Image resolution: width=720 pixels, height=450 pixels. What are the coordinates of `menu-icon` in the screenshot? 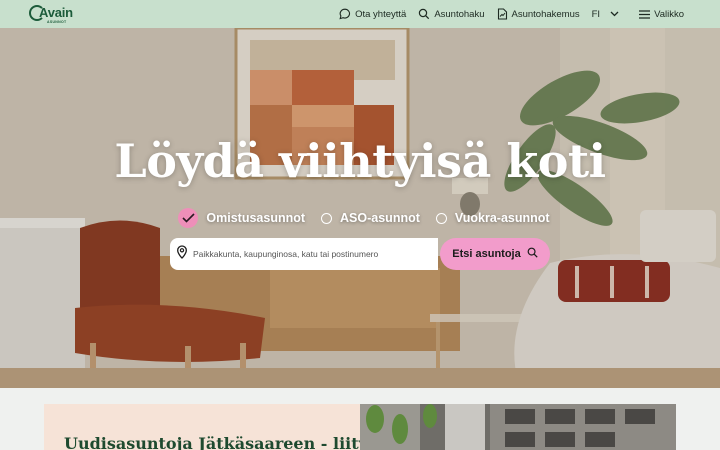 It's located at (645, 14).